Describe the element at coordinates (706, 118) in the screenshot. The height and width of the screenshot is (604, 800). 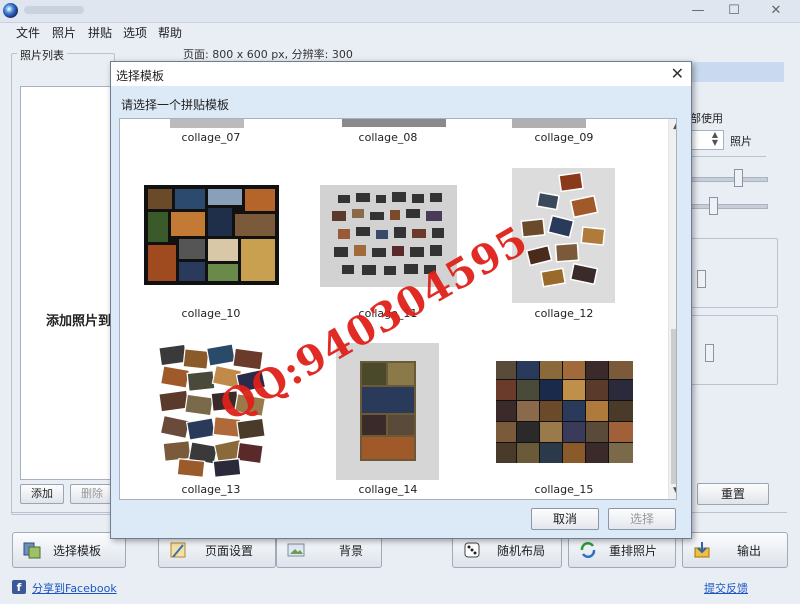
I see `use-label: 部使用` at that location.